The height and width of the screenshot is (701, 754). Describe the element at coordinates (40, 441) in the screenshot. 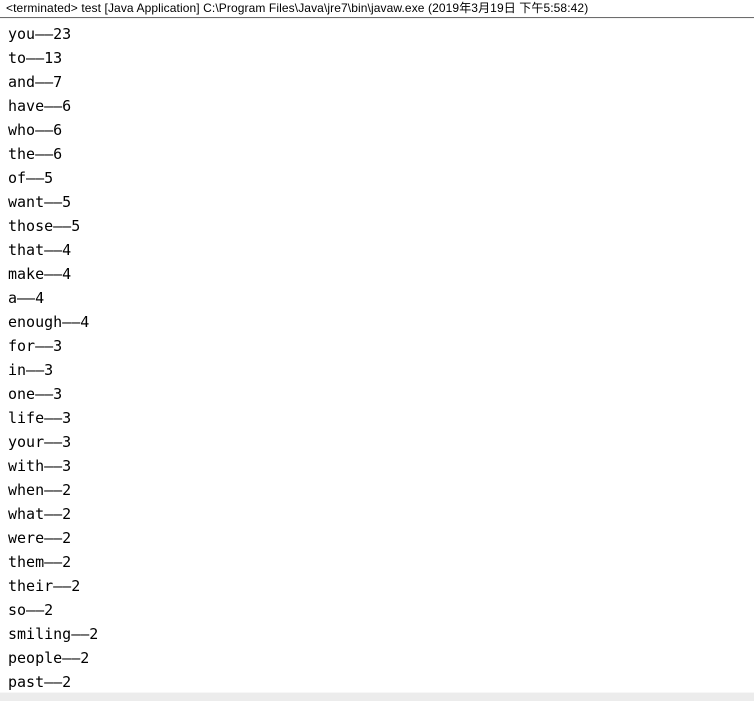

I see `console-line: your——3` at that location.